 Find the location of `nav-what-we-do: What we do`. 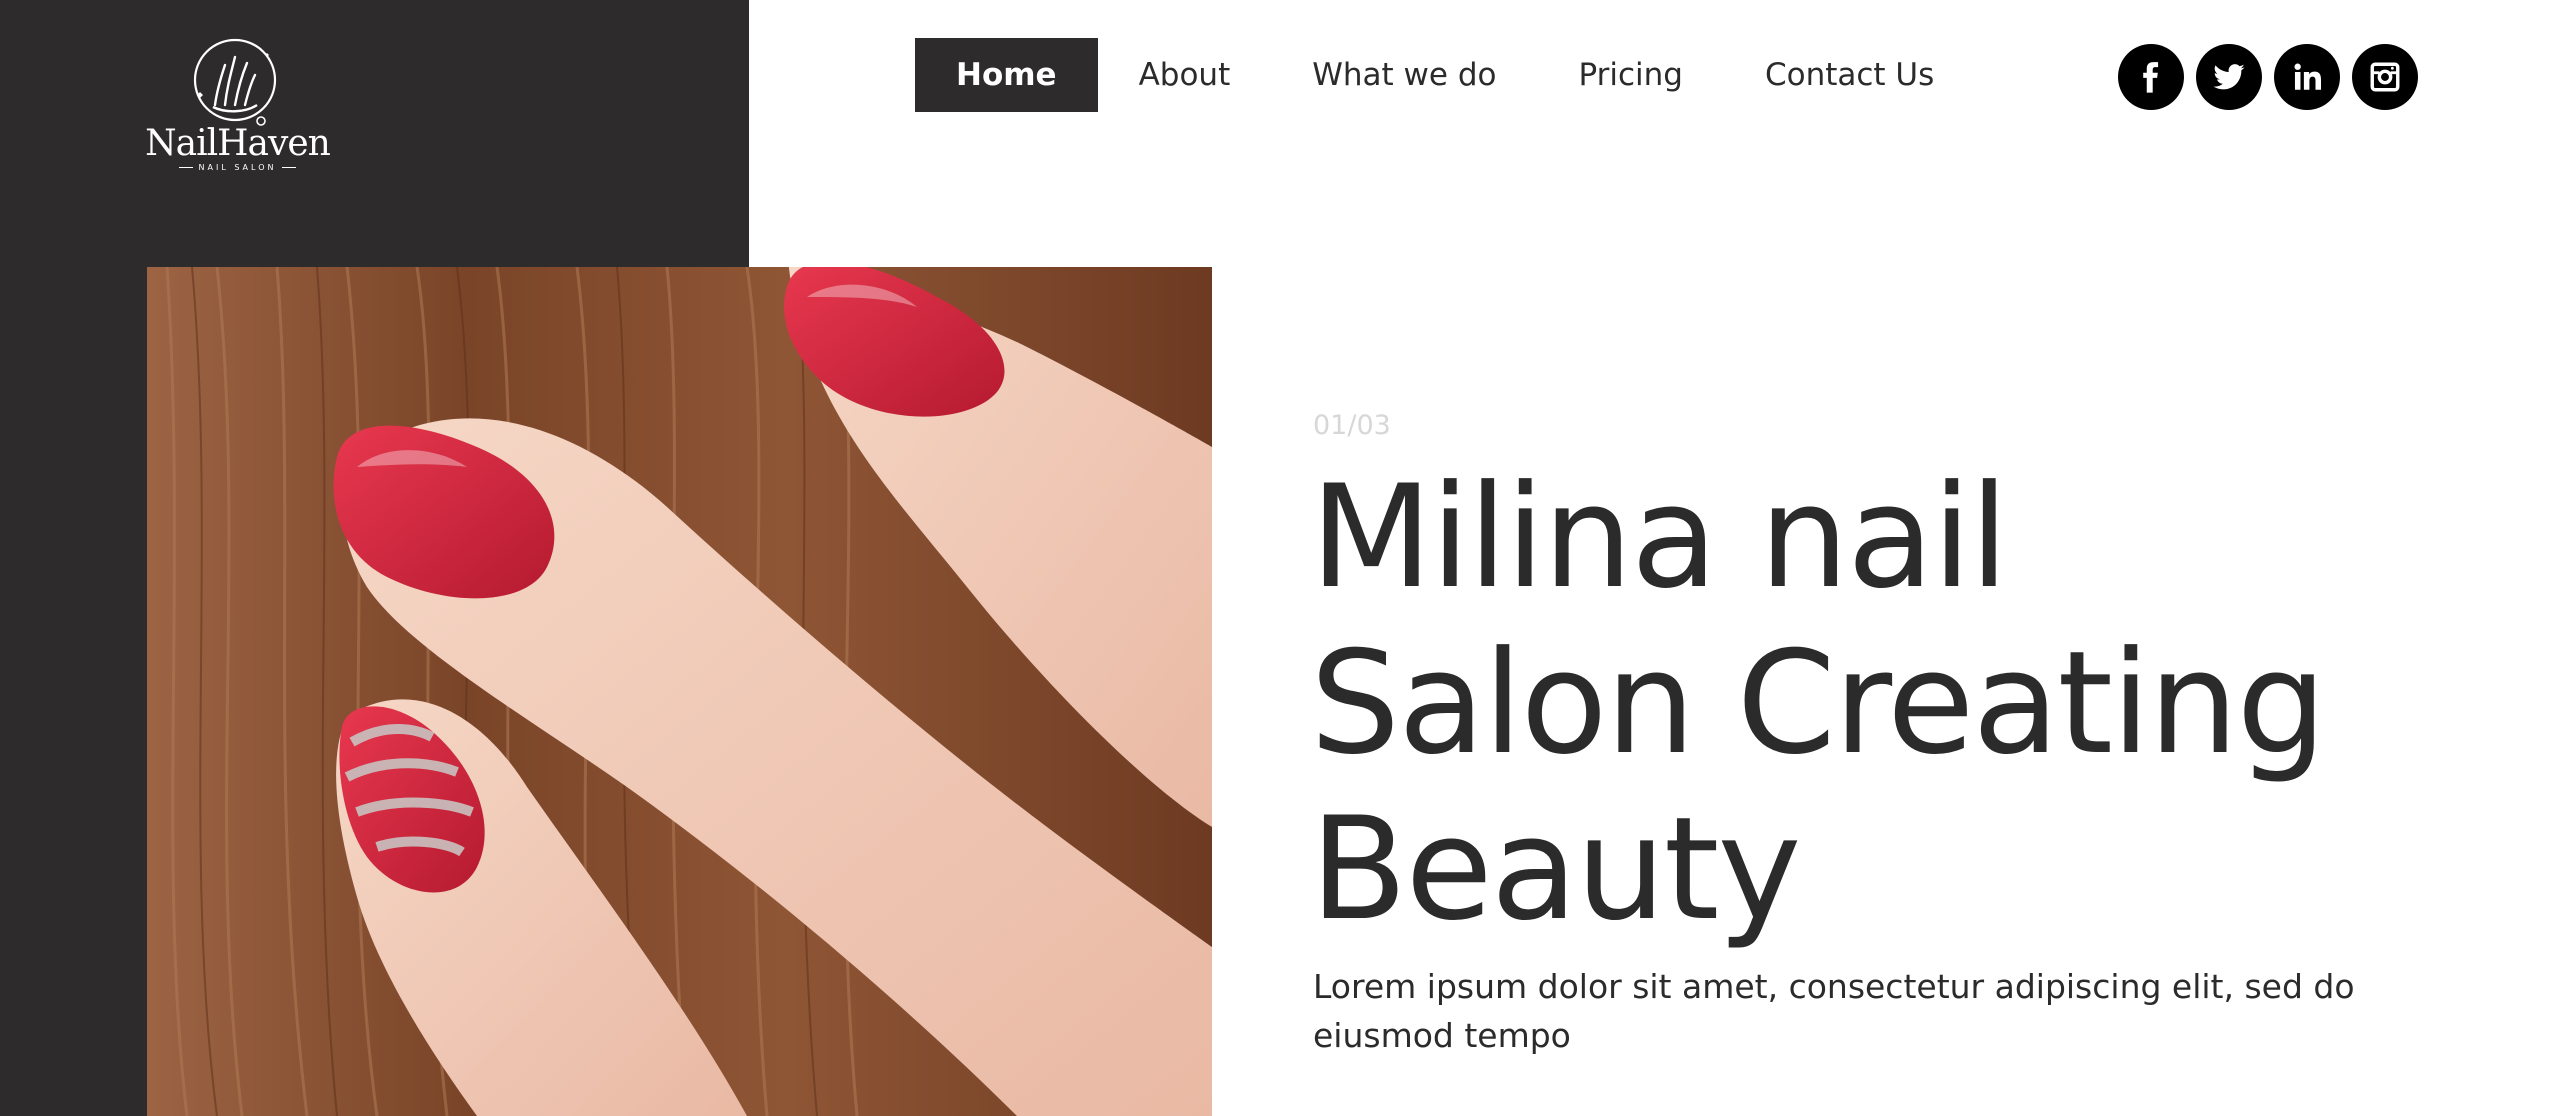

nav-what-we-do: What we do is located at coordinates (1404, 75).